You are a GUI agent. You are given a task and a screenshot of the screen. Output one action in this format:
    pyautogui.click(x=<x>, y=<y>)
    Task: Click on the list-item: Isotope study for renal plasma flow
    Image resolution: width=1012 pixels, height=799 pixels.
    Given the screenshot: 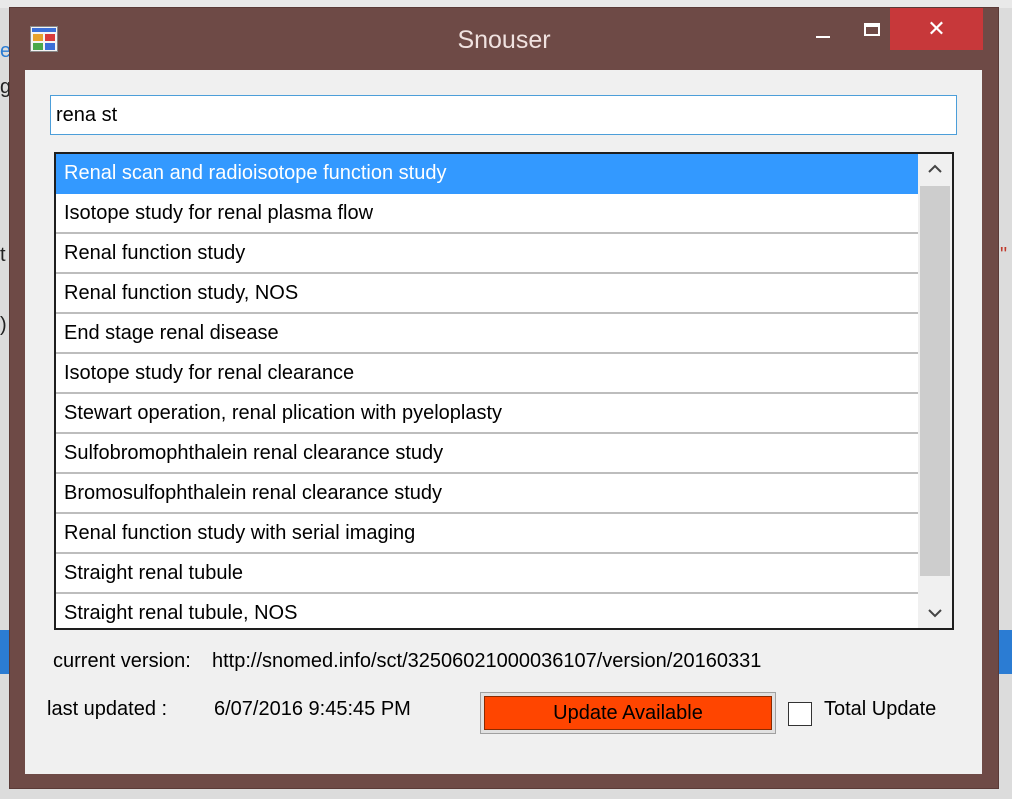 What is the action you would take?
    pyautogui.click(x=487, y=214)
    